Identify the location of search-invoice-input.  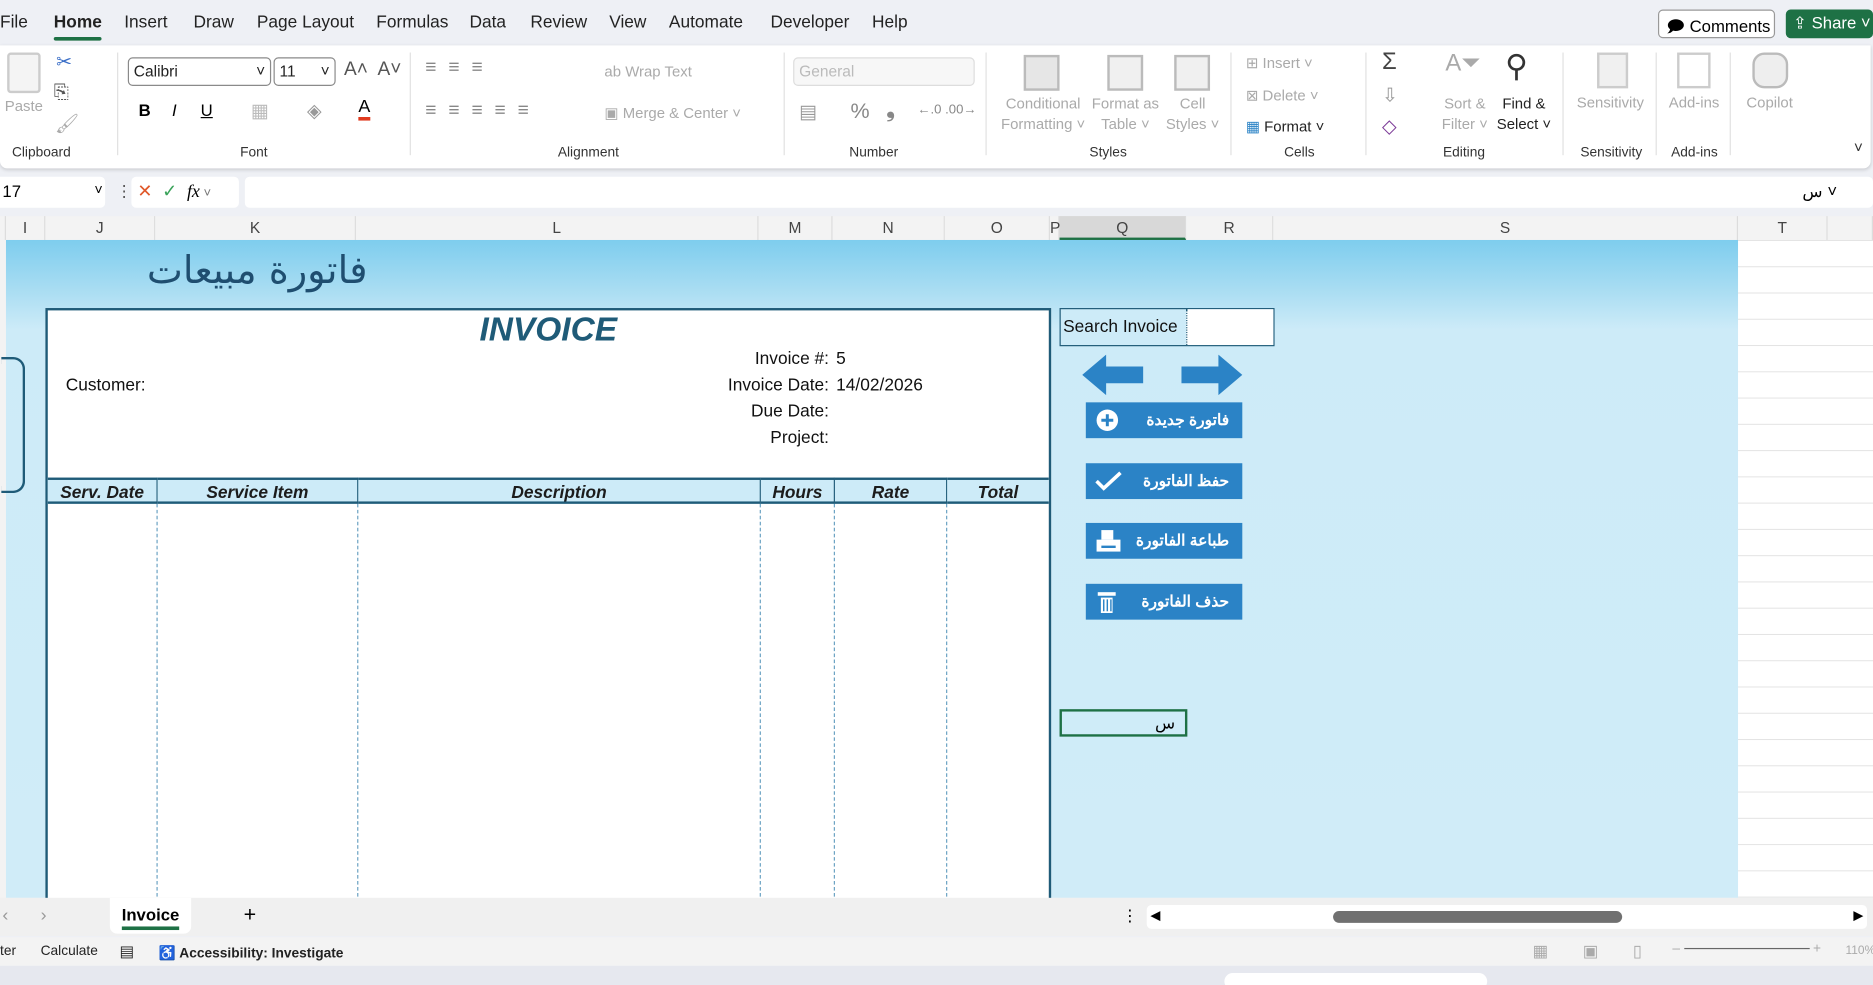
(1230, 327).